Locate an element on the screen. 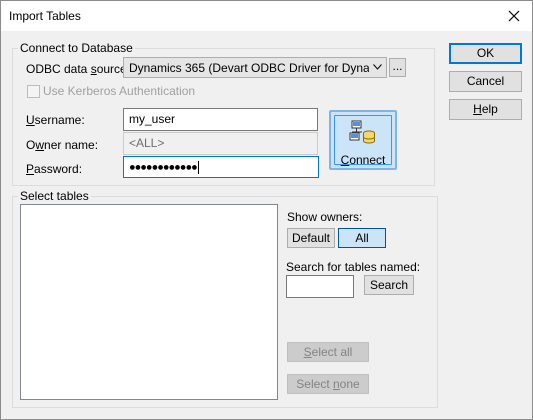 Image resolution: width=533 pixels, height=420 pixels. odbc-label: ODBC data source: is located at coordinates (78, 69).